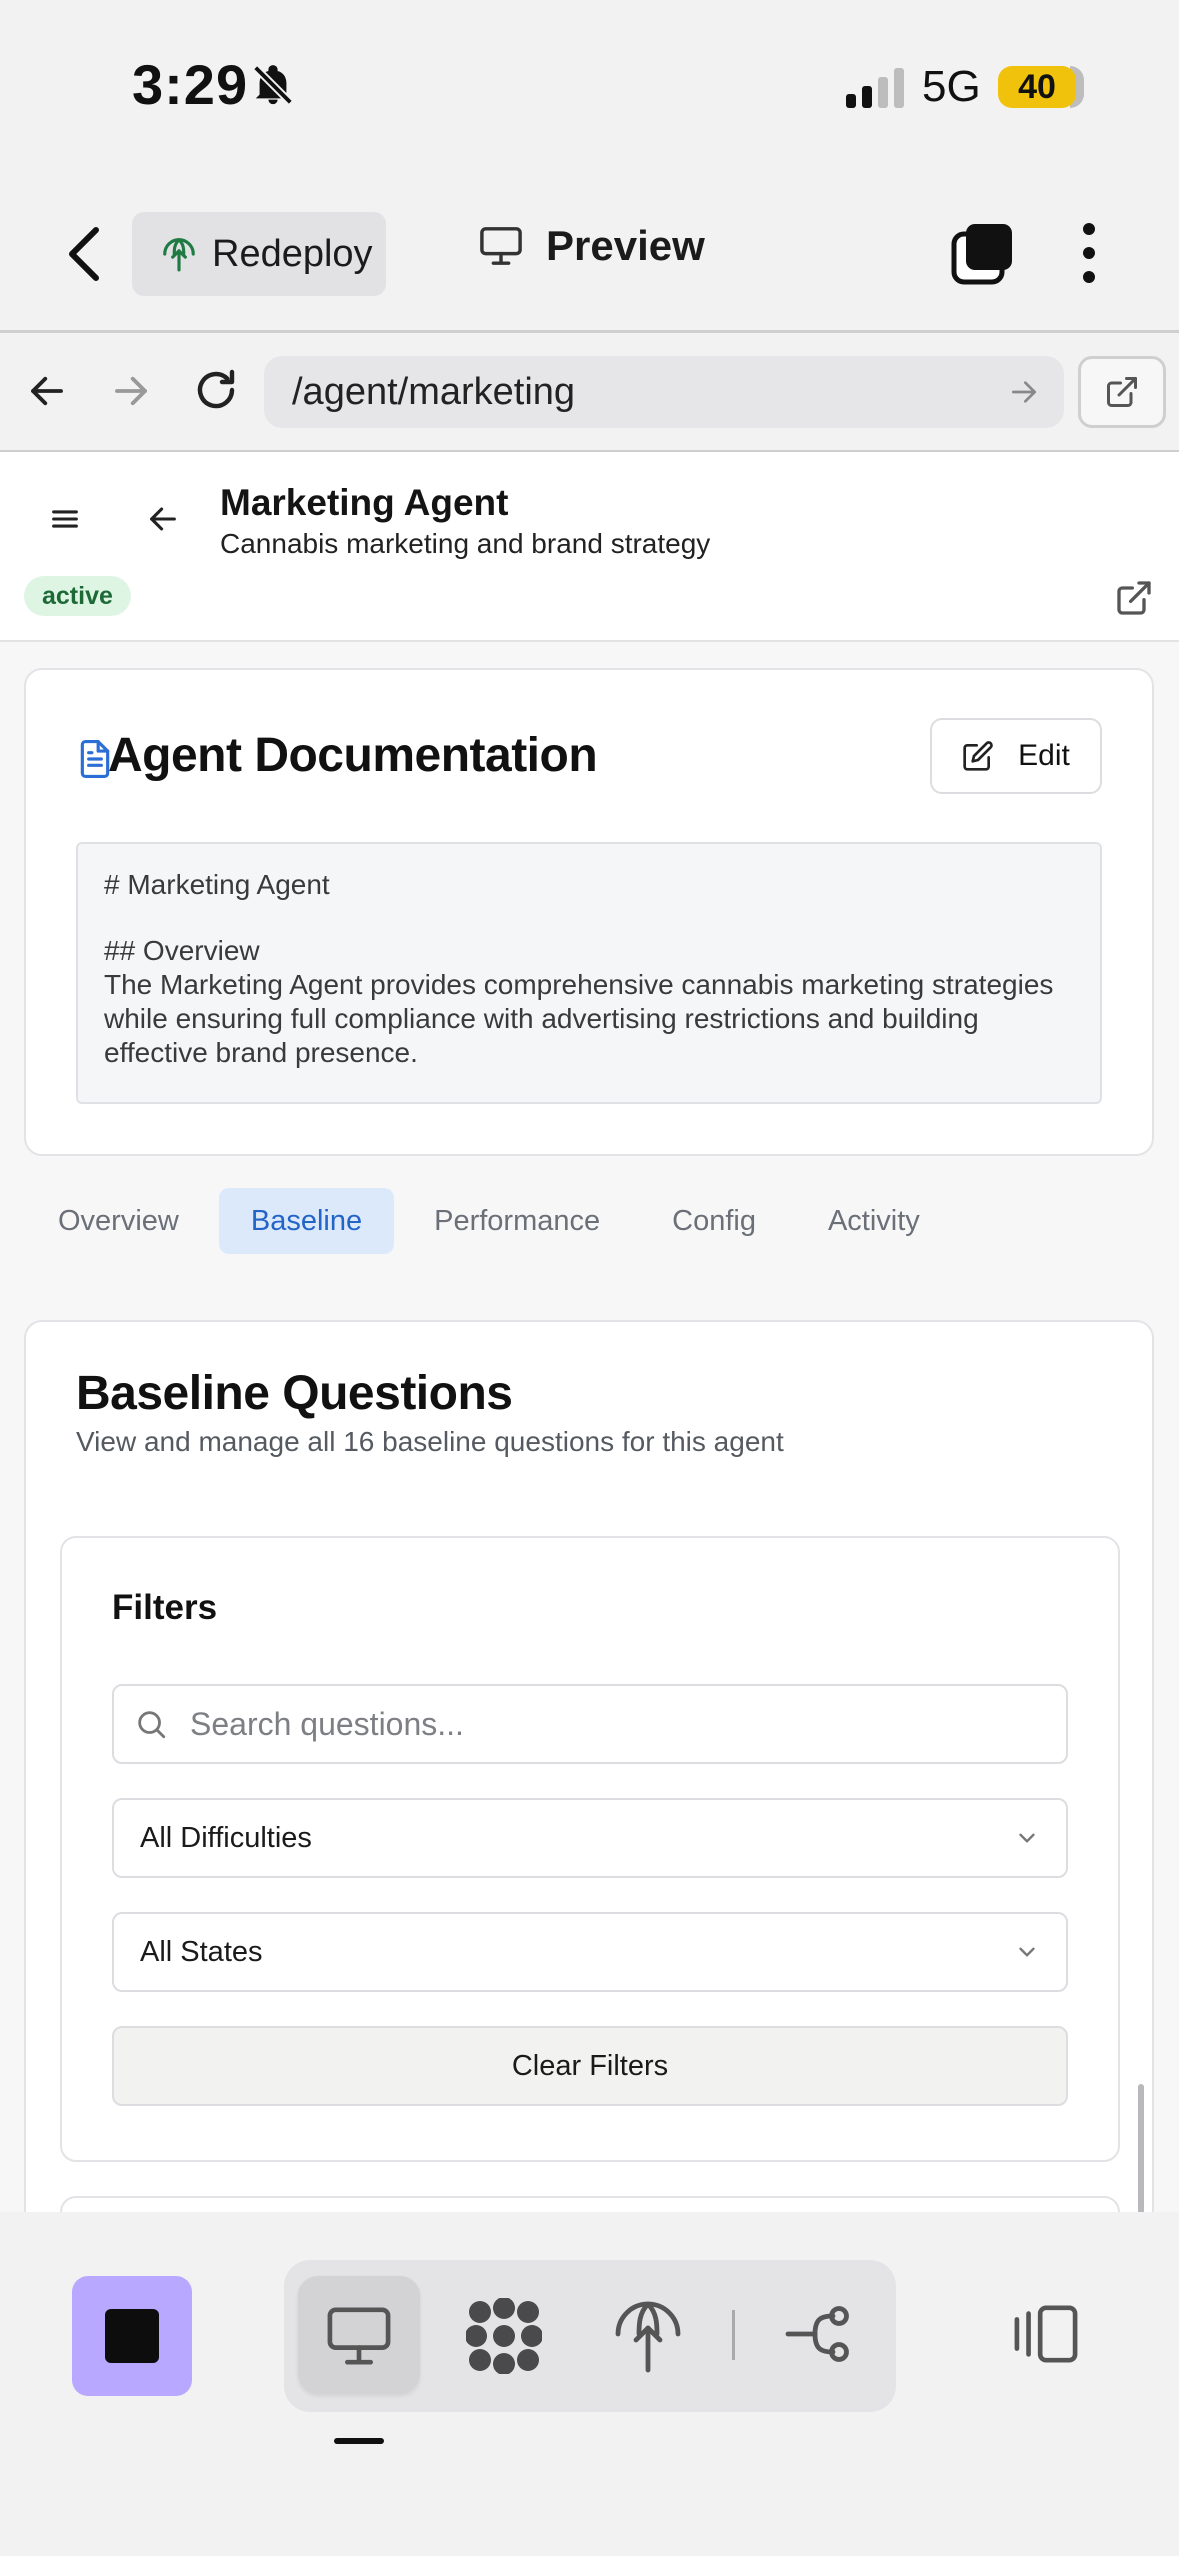  Describe the element at coordinates (1044, 755) in the screenshot. I see `edit-label: Edit` at that location.